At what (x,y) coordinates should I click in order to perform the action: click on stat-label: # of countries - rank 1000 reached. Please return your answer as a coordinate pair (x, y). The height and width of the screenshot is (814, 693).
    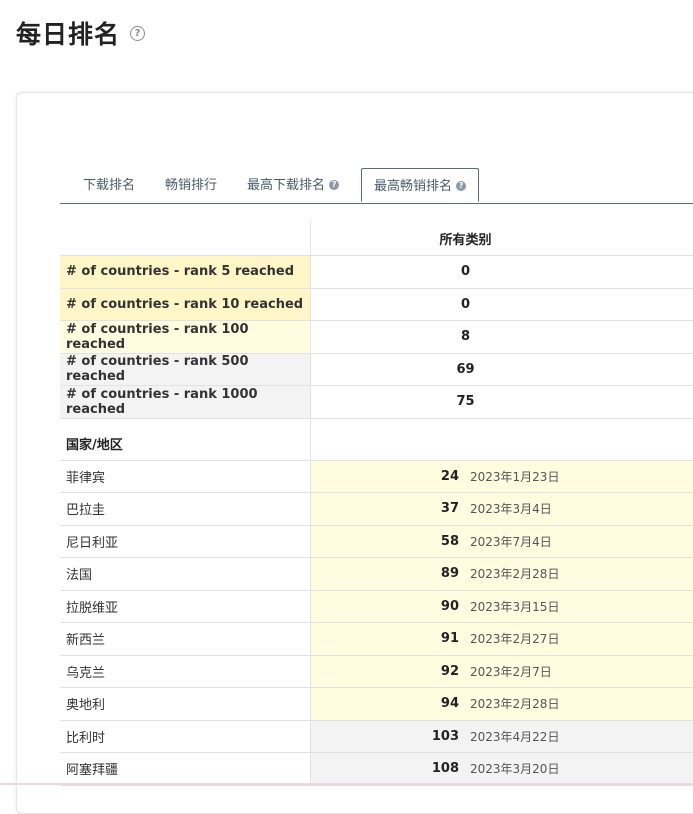
    Looking at the image, I should click on (185, 402).